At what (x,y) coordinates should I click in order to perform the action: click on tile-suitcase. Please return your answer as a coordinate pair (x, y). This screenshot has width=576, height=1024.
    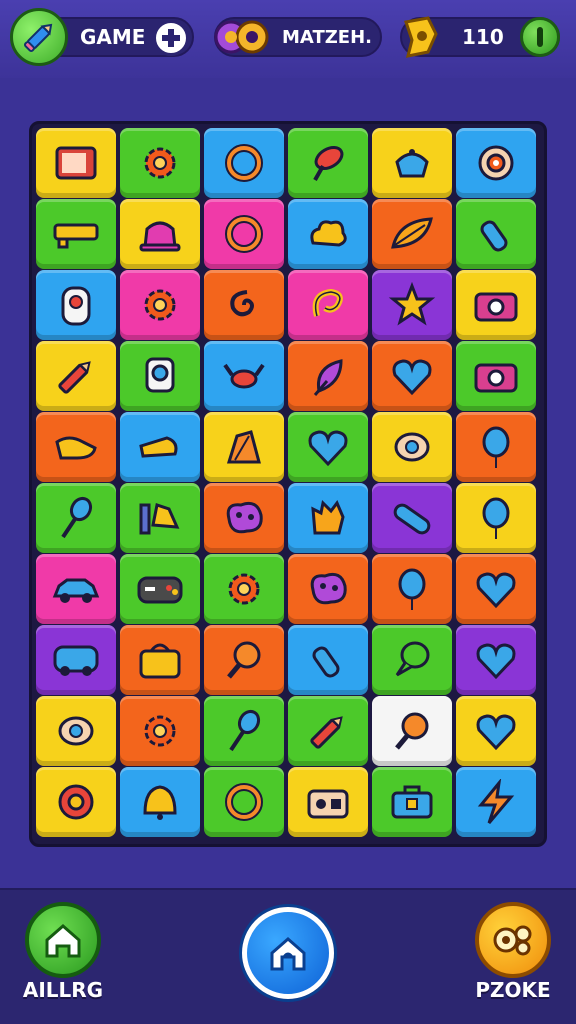
    Looking at the image, I should click on (412, 802).